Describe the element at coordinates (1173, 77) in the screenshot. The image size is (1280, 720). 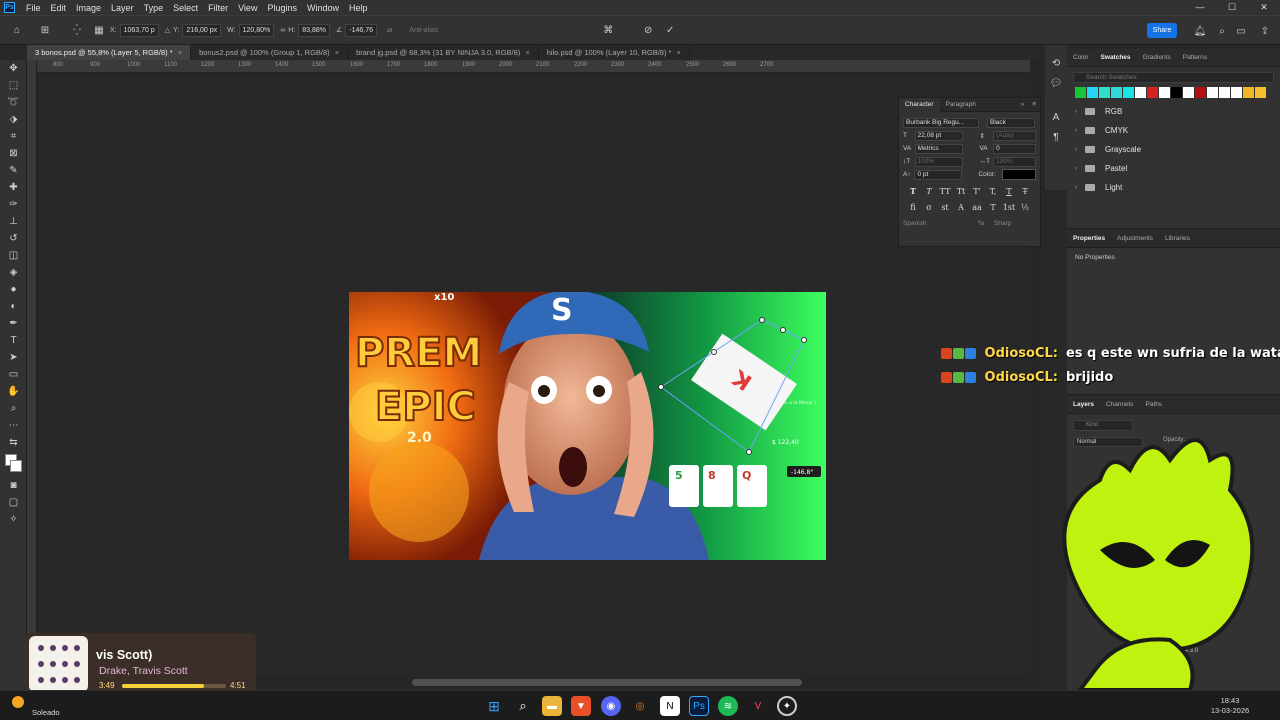
I see `search-swatches-input: Search Swatches` at that location.